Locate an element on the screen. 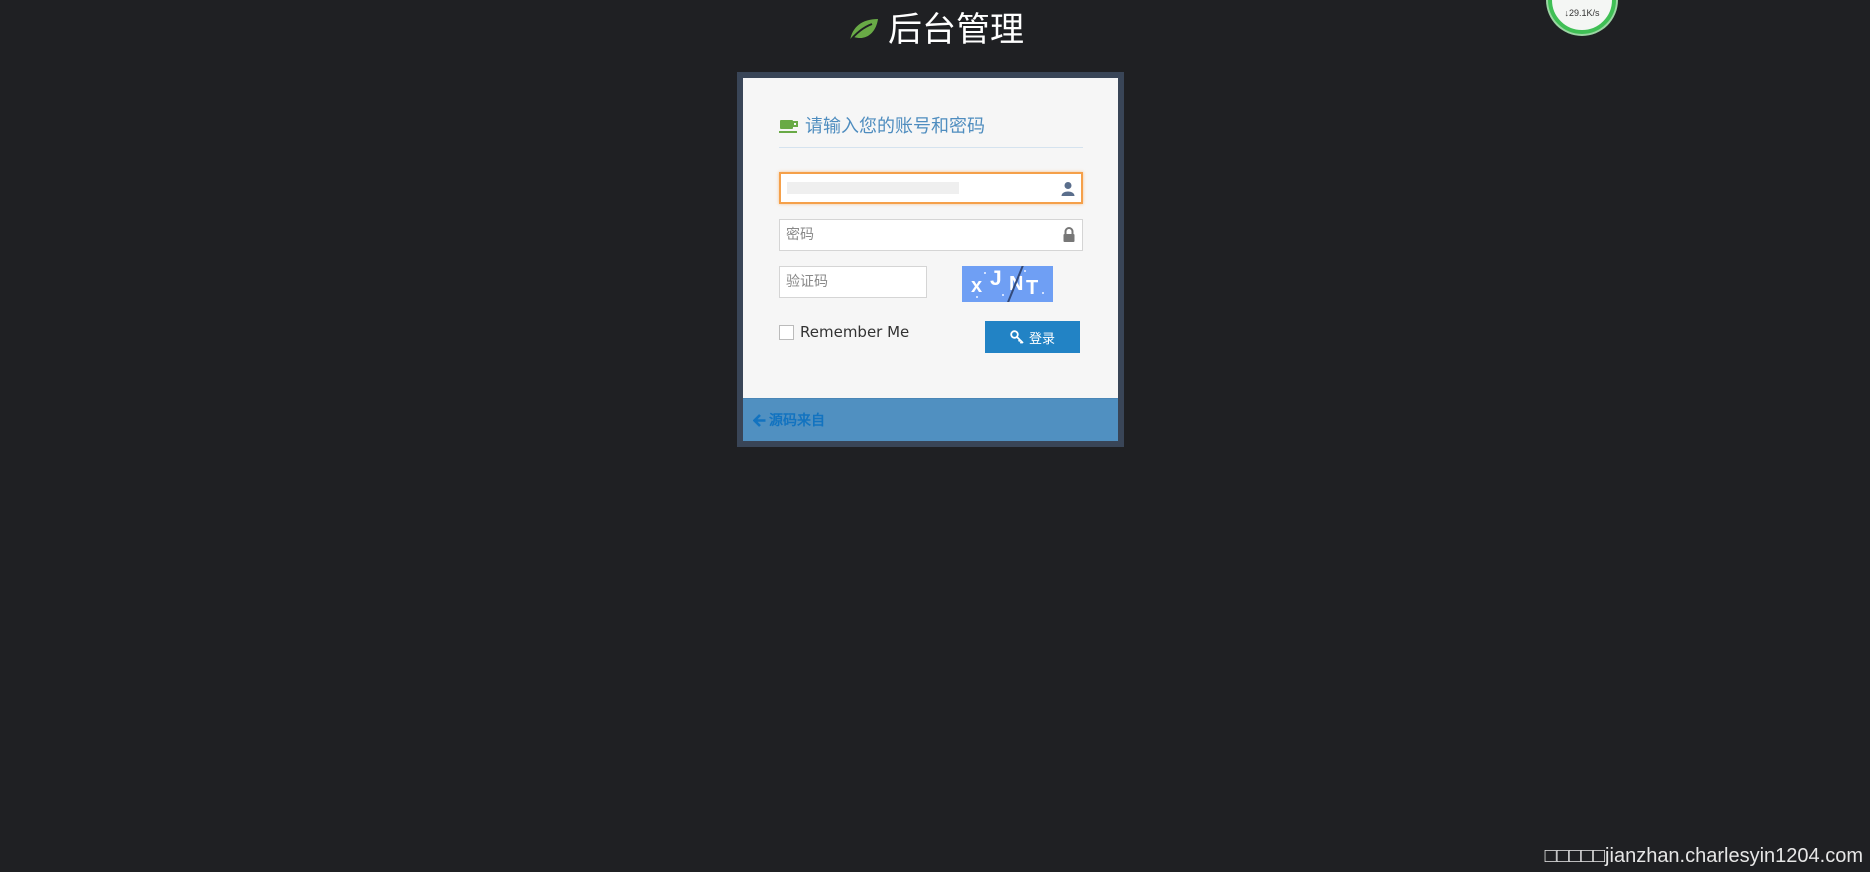 The width and height of the screenshot is (1870, 872). remember-me-label: Remember Me is located at coordinates (855, 332).